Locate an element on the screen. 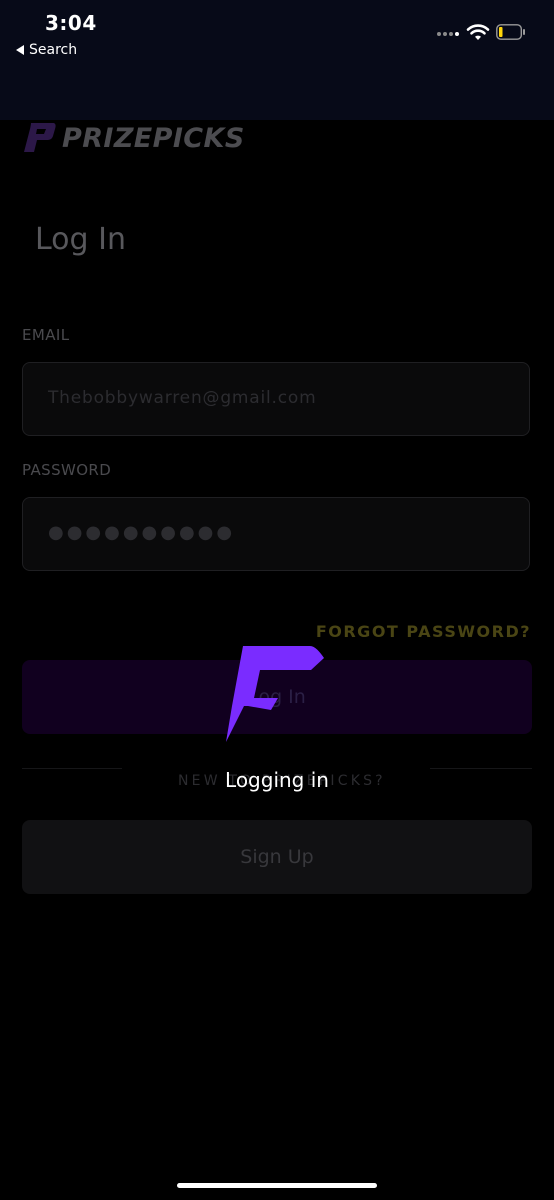 This screenshot has width=554, height=1200. prizepicks-logo: PRIZEPICKS is located at coordinates (133, 138).